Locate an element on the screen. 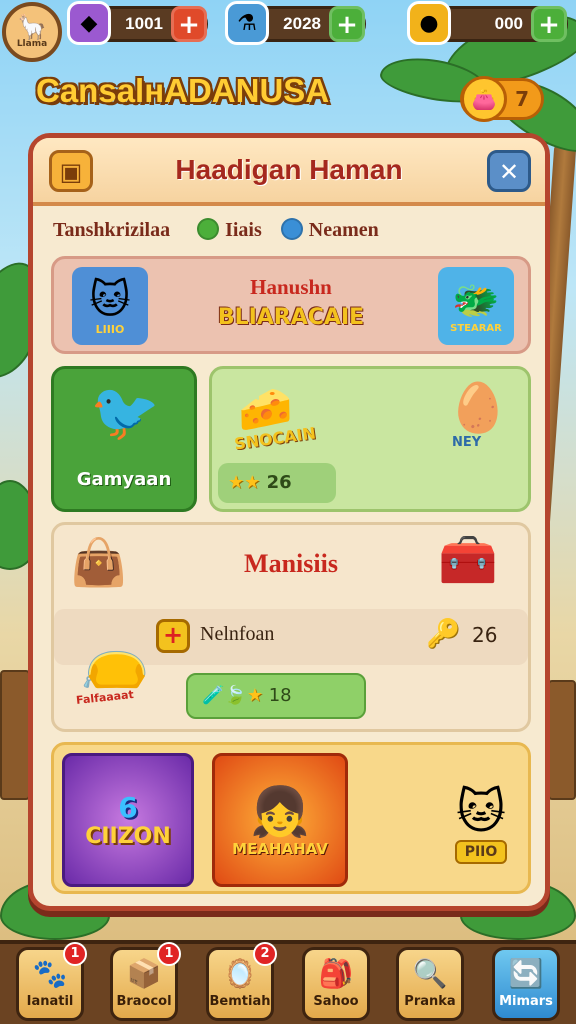  close-button: ✕ is located at coordinates (509, 171).